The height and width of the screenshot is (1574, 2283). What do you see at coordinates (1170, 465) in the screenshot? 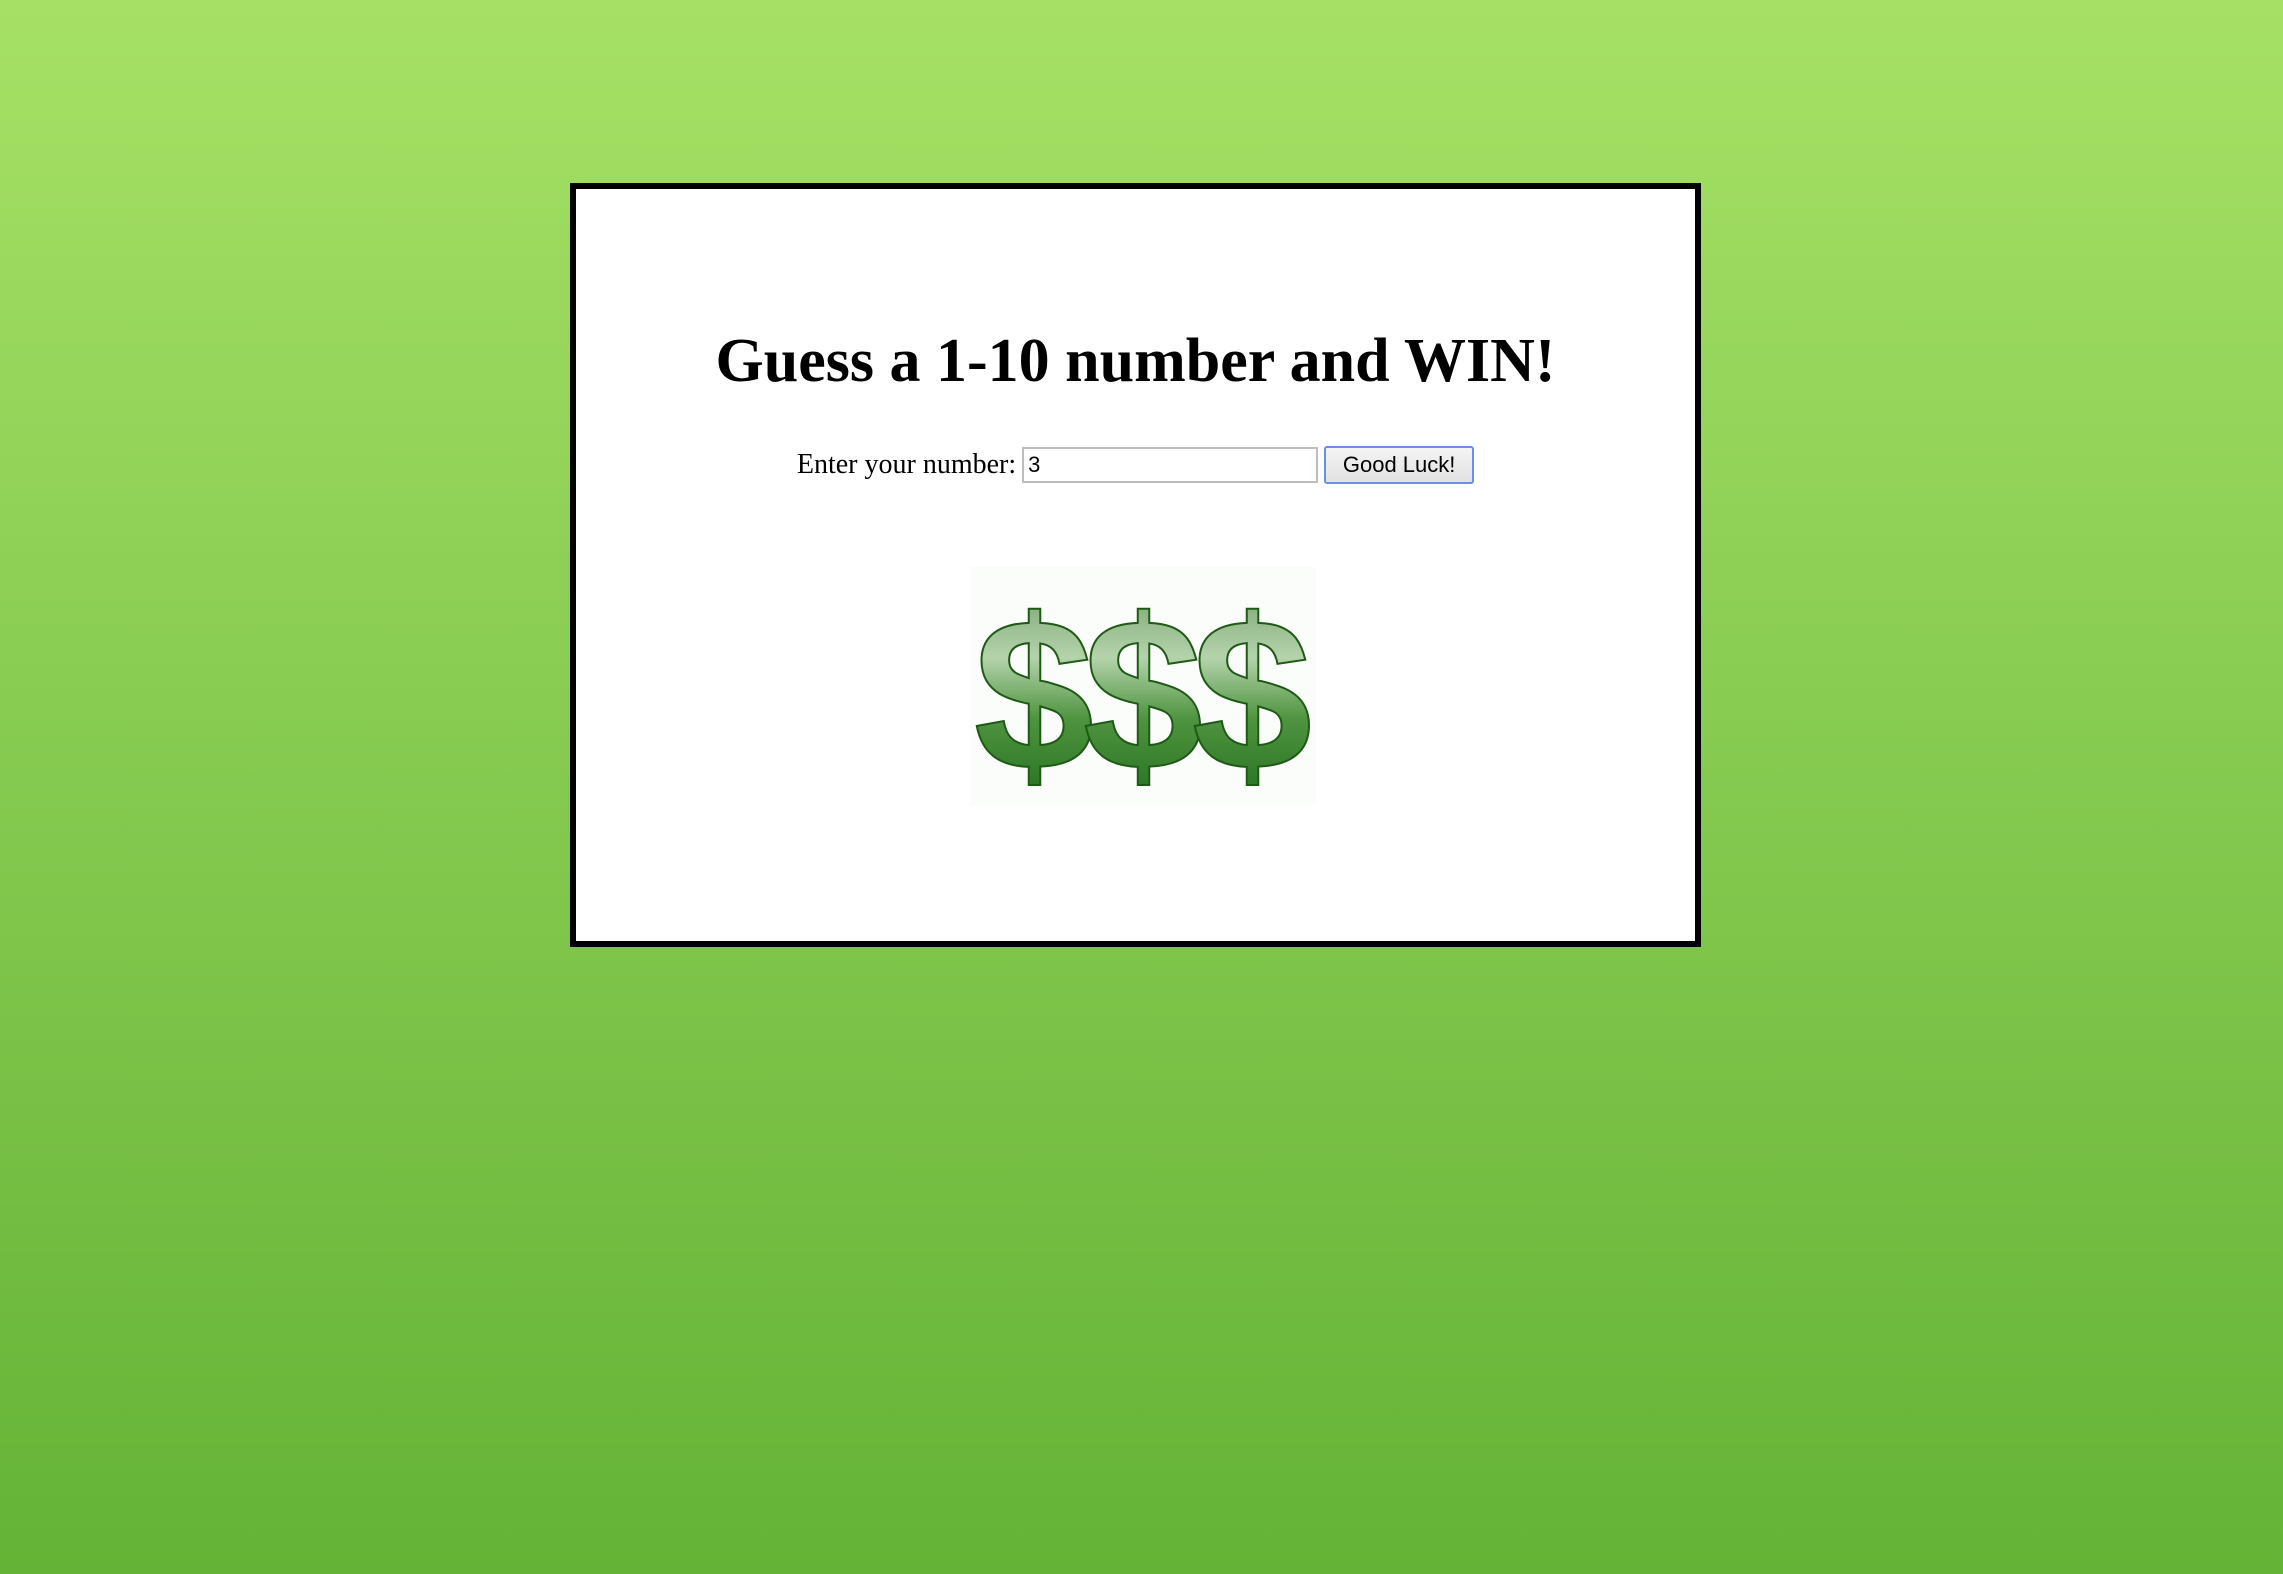
I see `number-input` at bounding box center [1170, 465].